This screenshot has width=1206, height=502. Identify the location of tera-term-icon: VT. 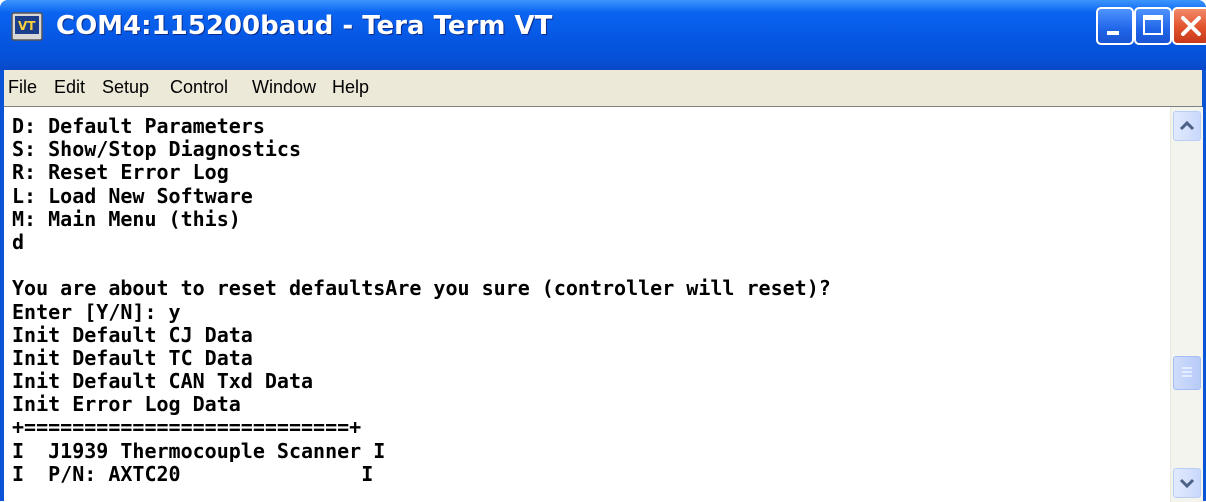
(27, 27).